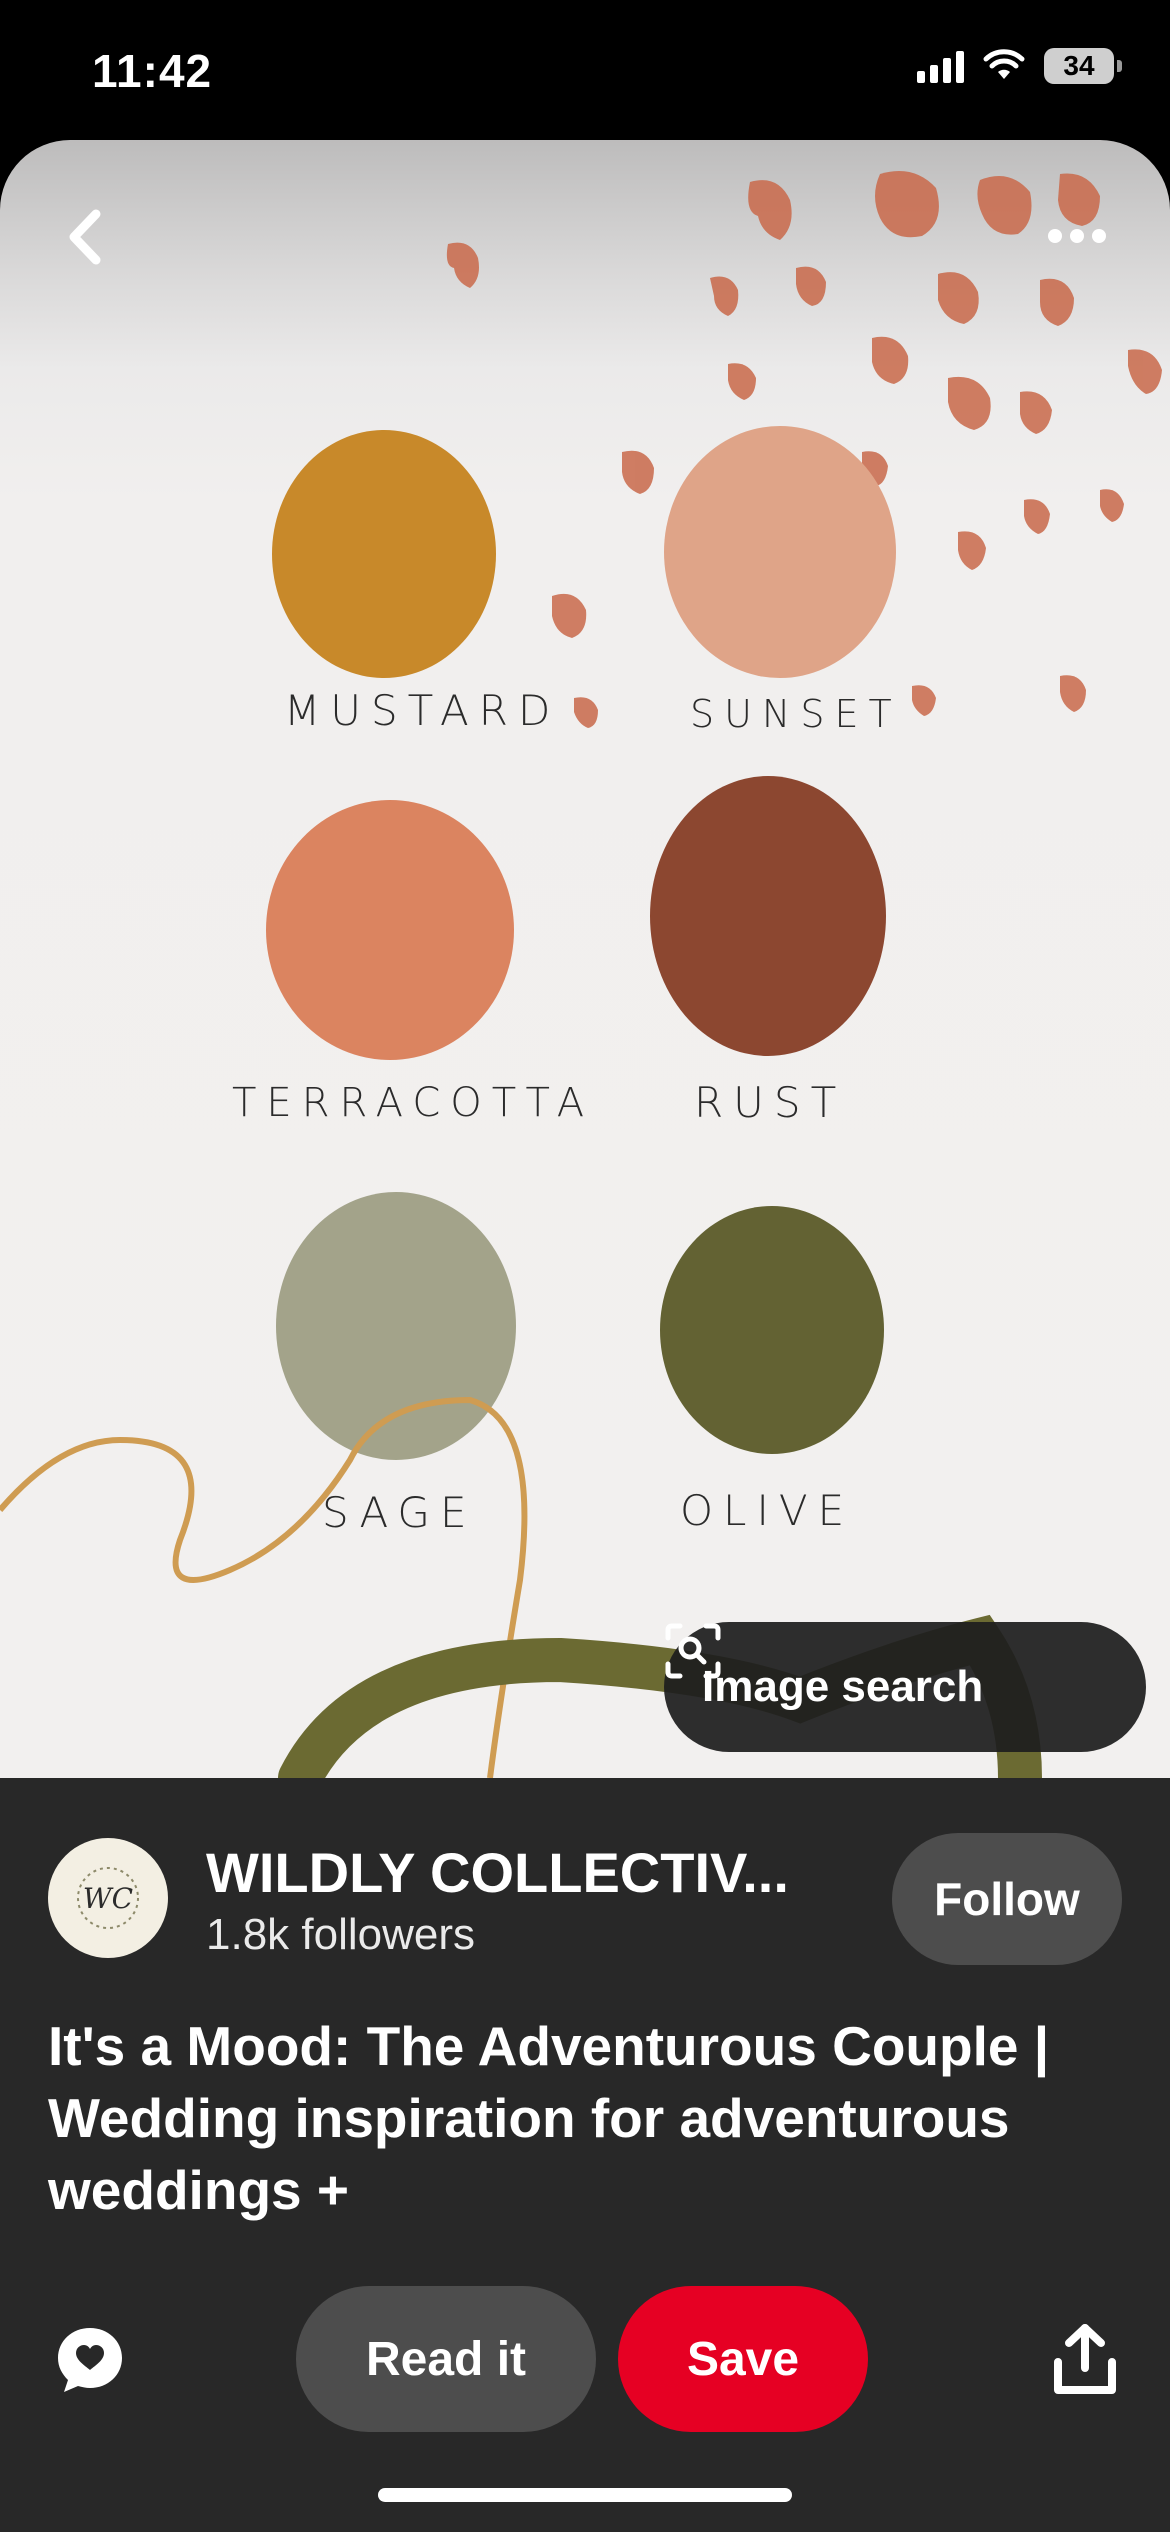 The image size is (1170, 2532). Describe the element at coordinates (693, 1651) in the screenshot. I see `visual-search-icon` at that location.